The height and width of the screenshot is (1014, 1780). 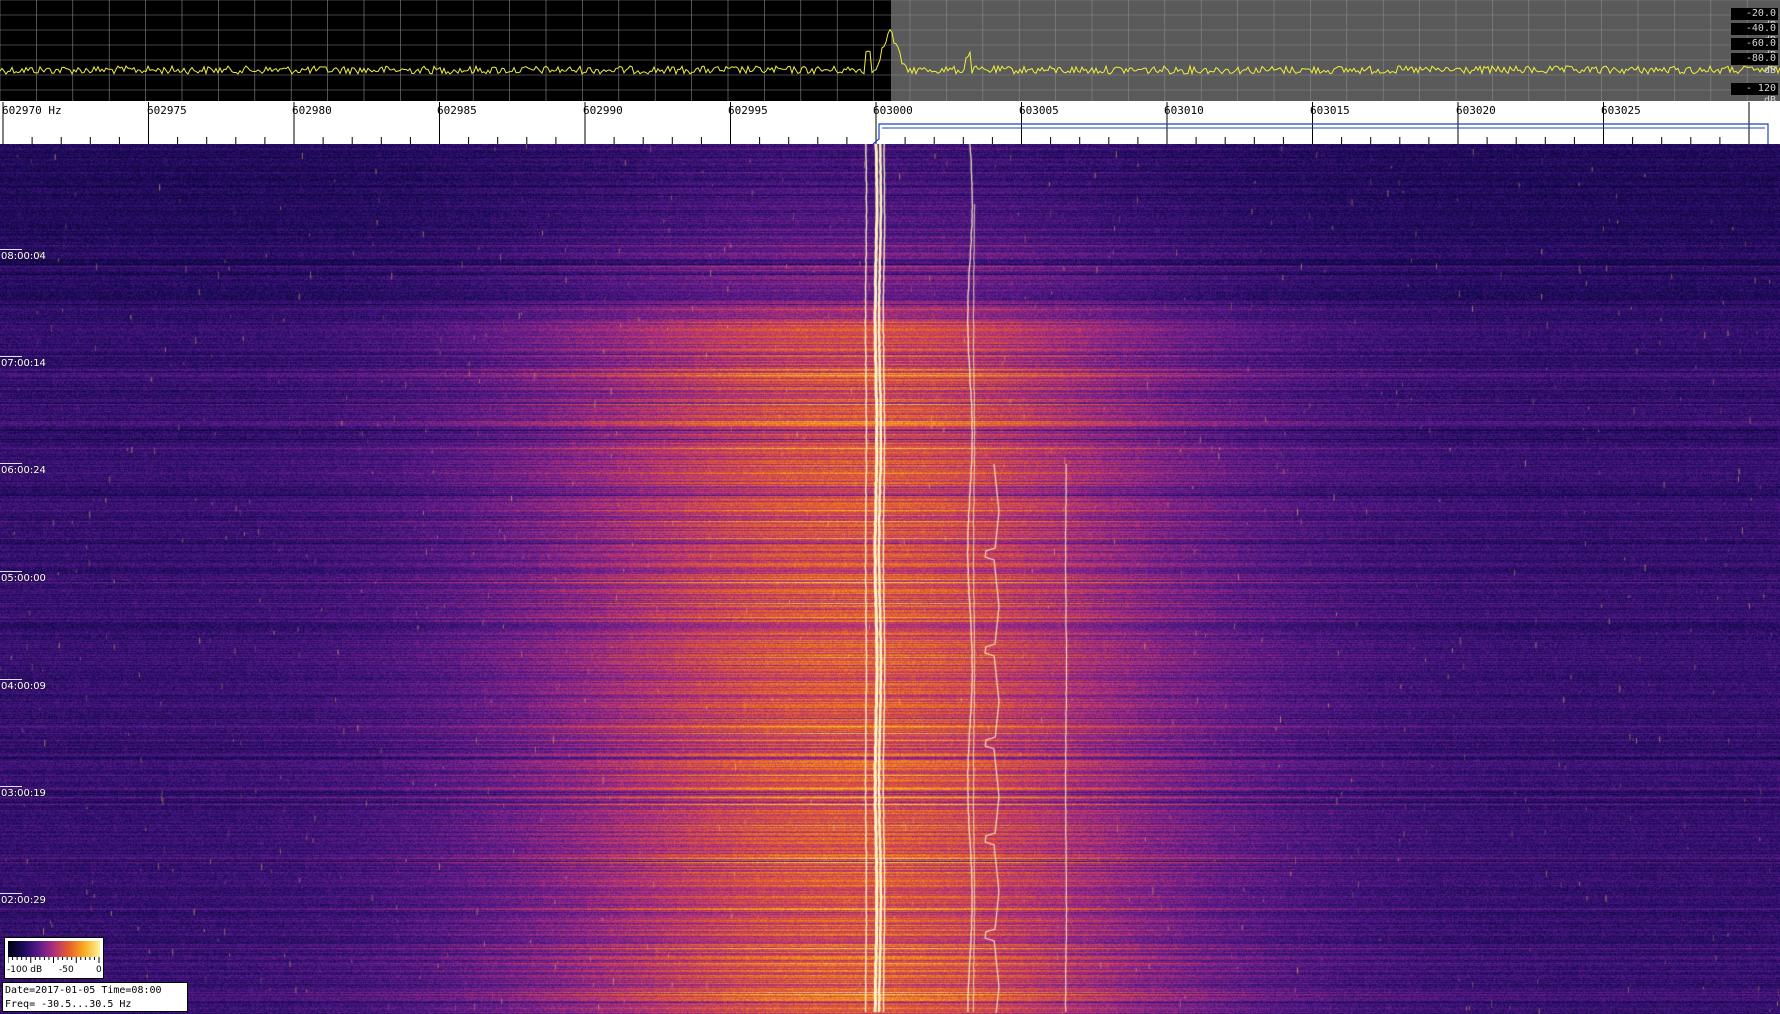 I want to click on frequency-label: 602985, so click(x=457, y=110).